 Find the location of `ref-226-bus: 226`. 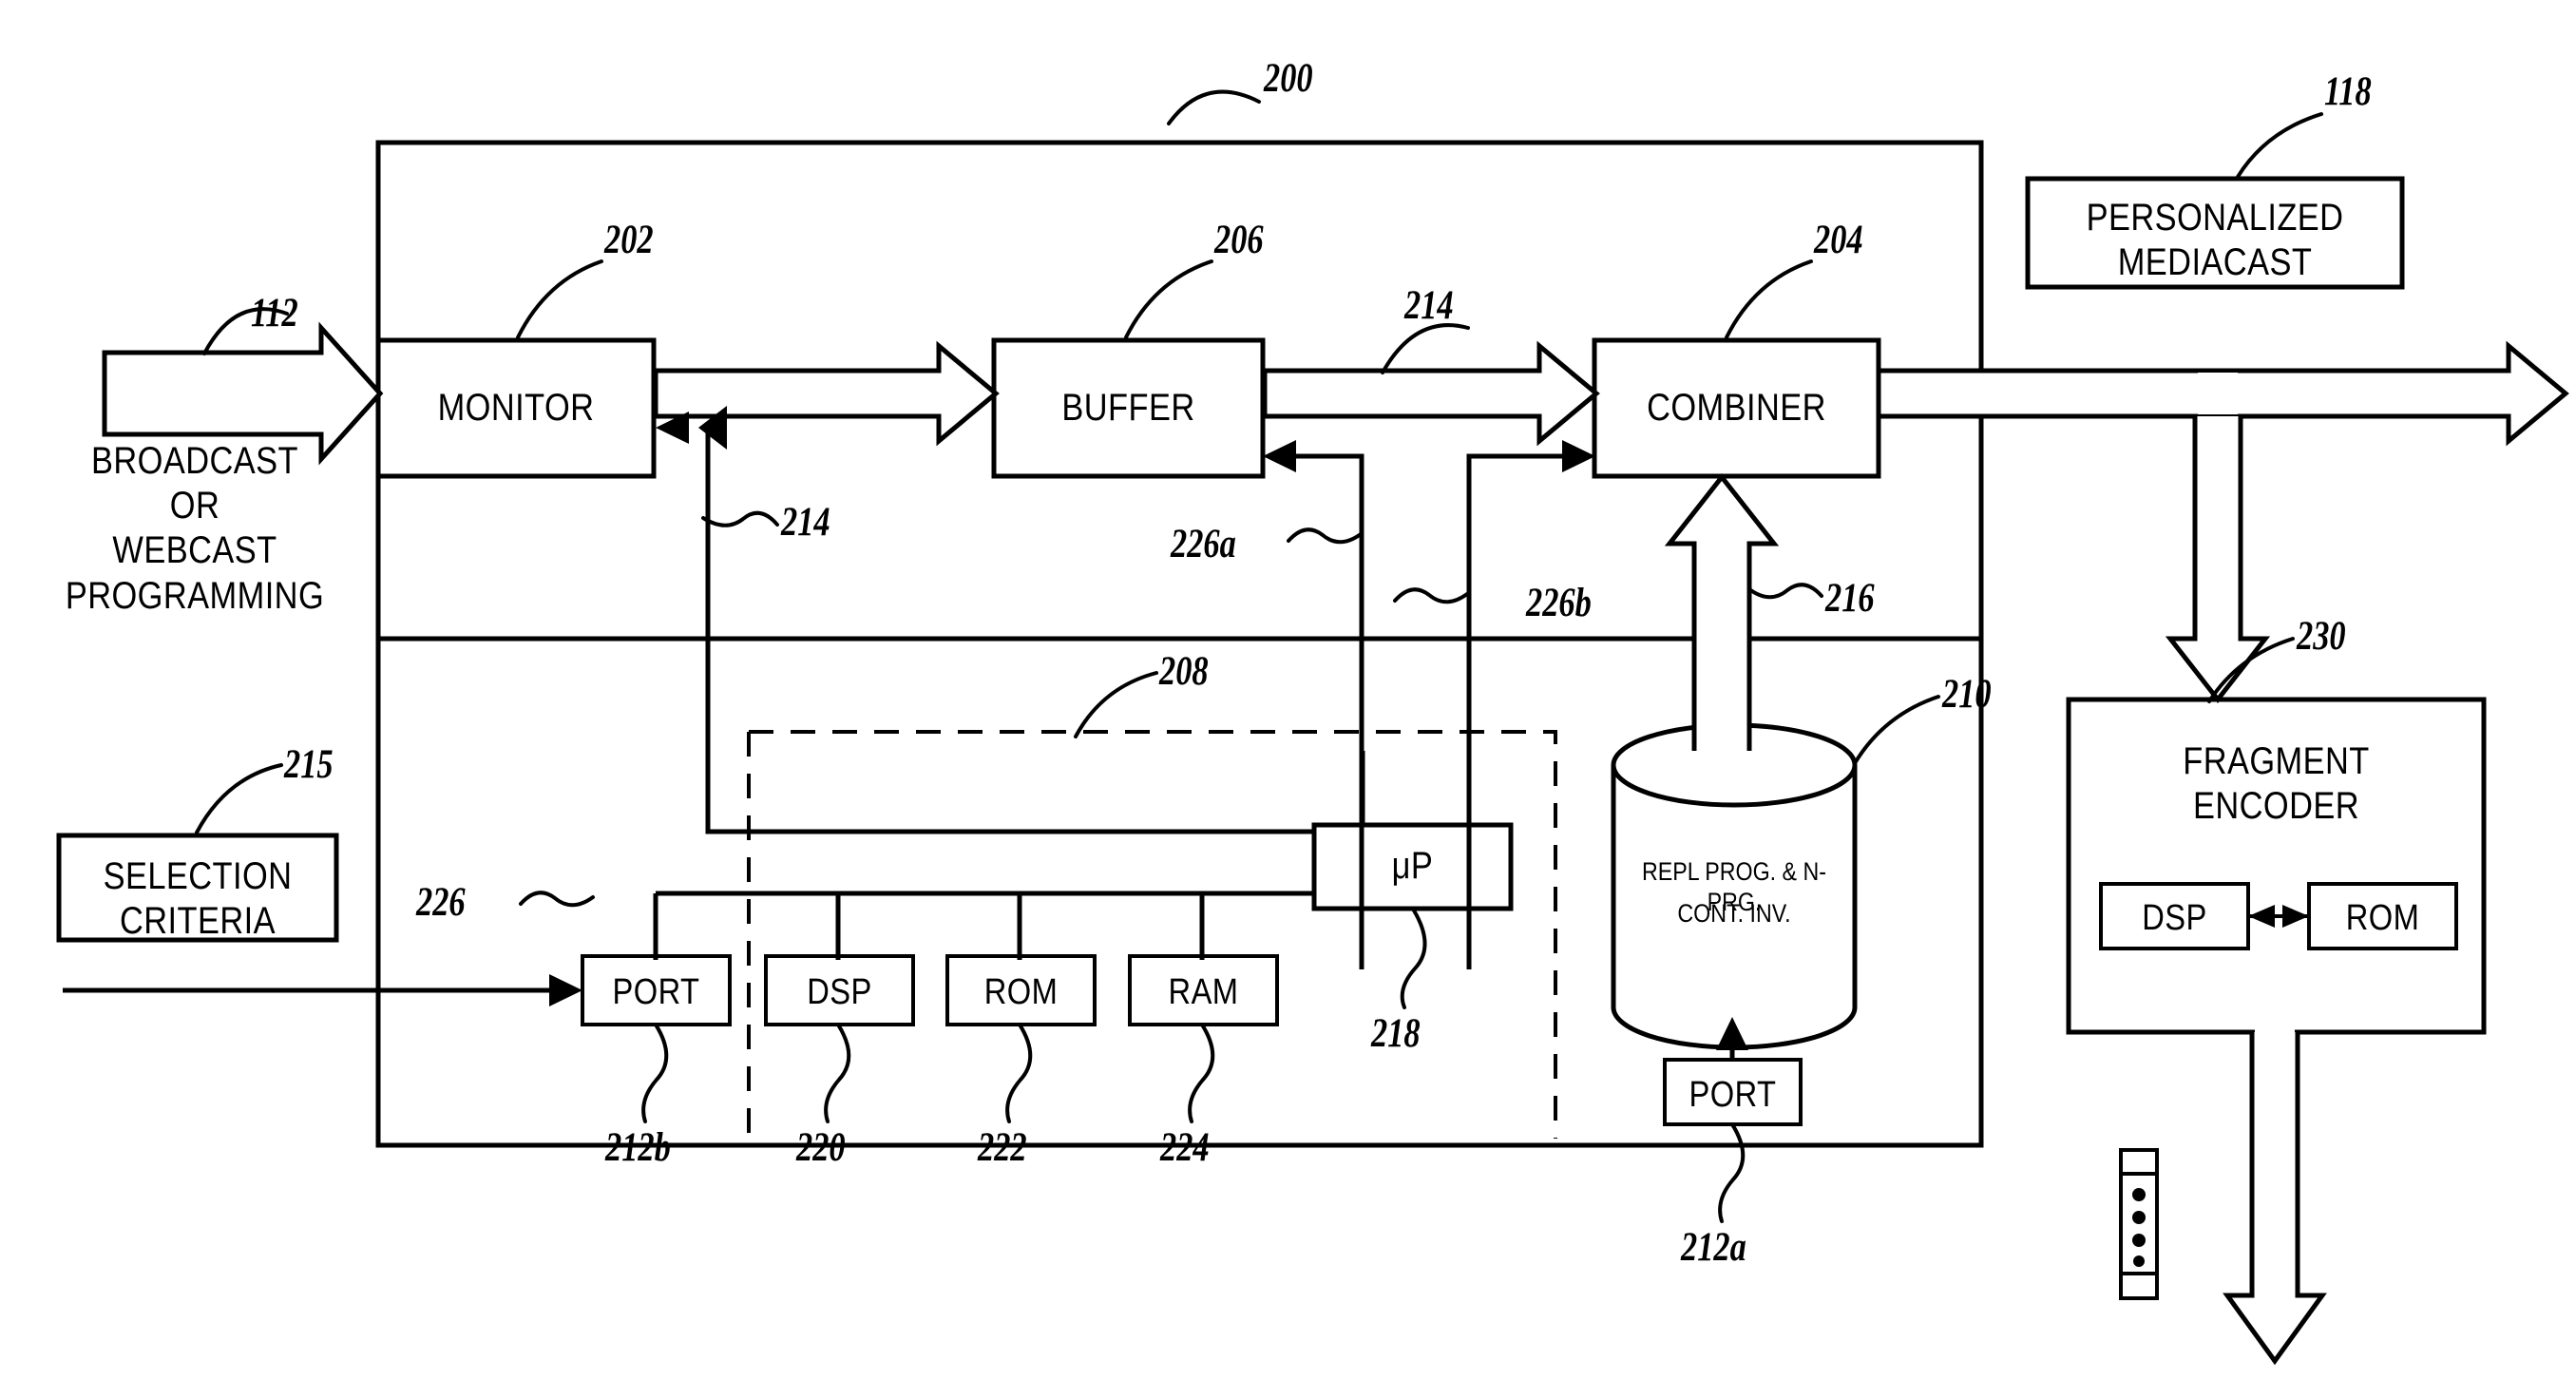

ref-226-bus: 226 is located at coordinates (441, 903).